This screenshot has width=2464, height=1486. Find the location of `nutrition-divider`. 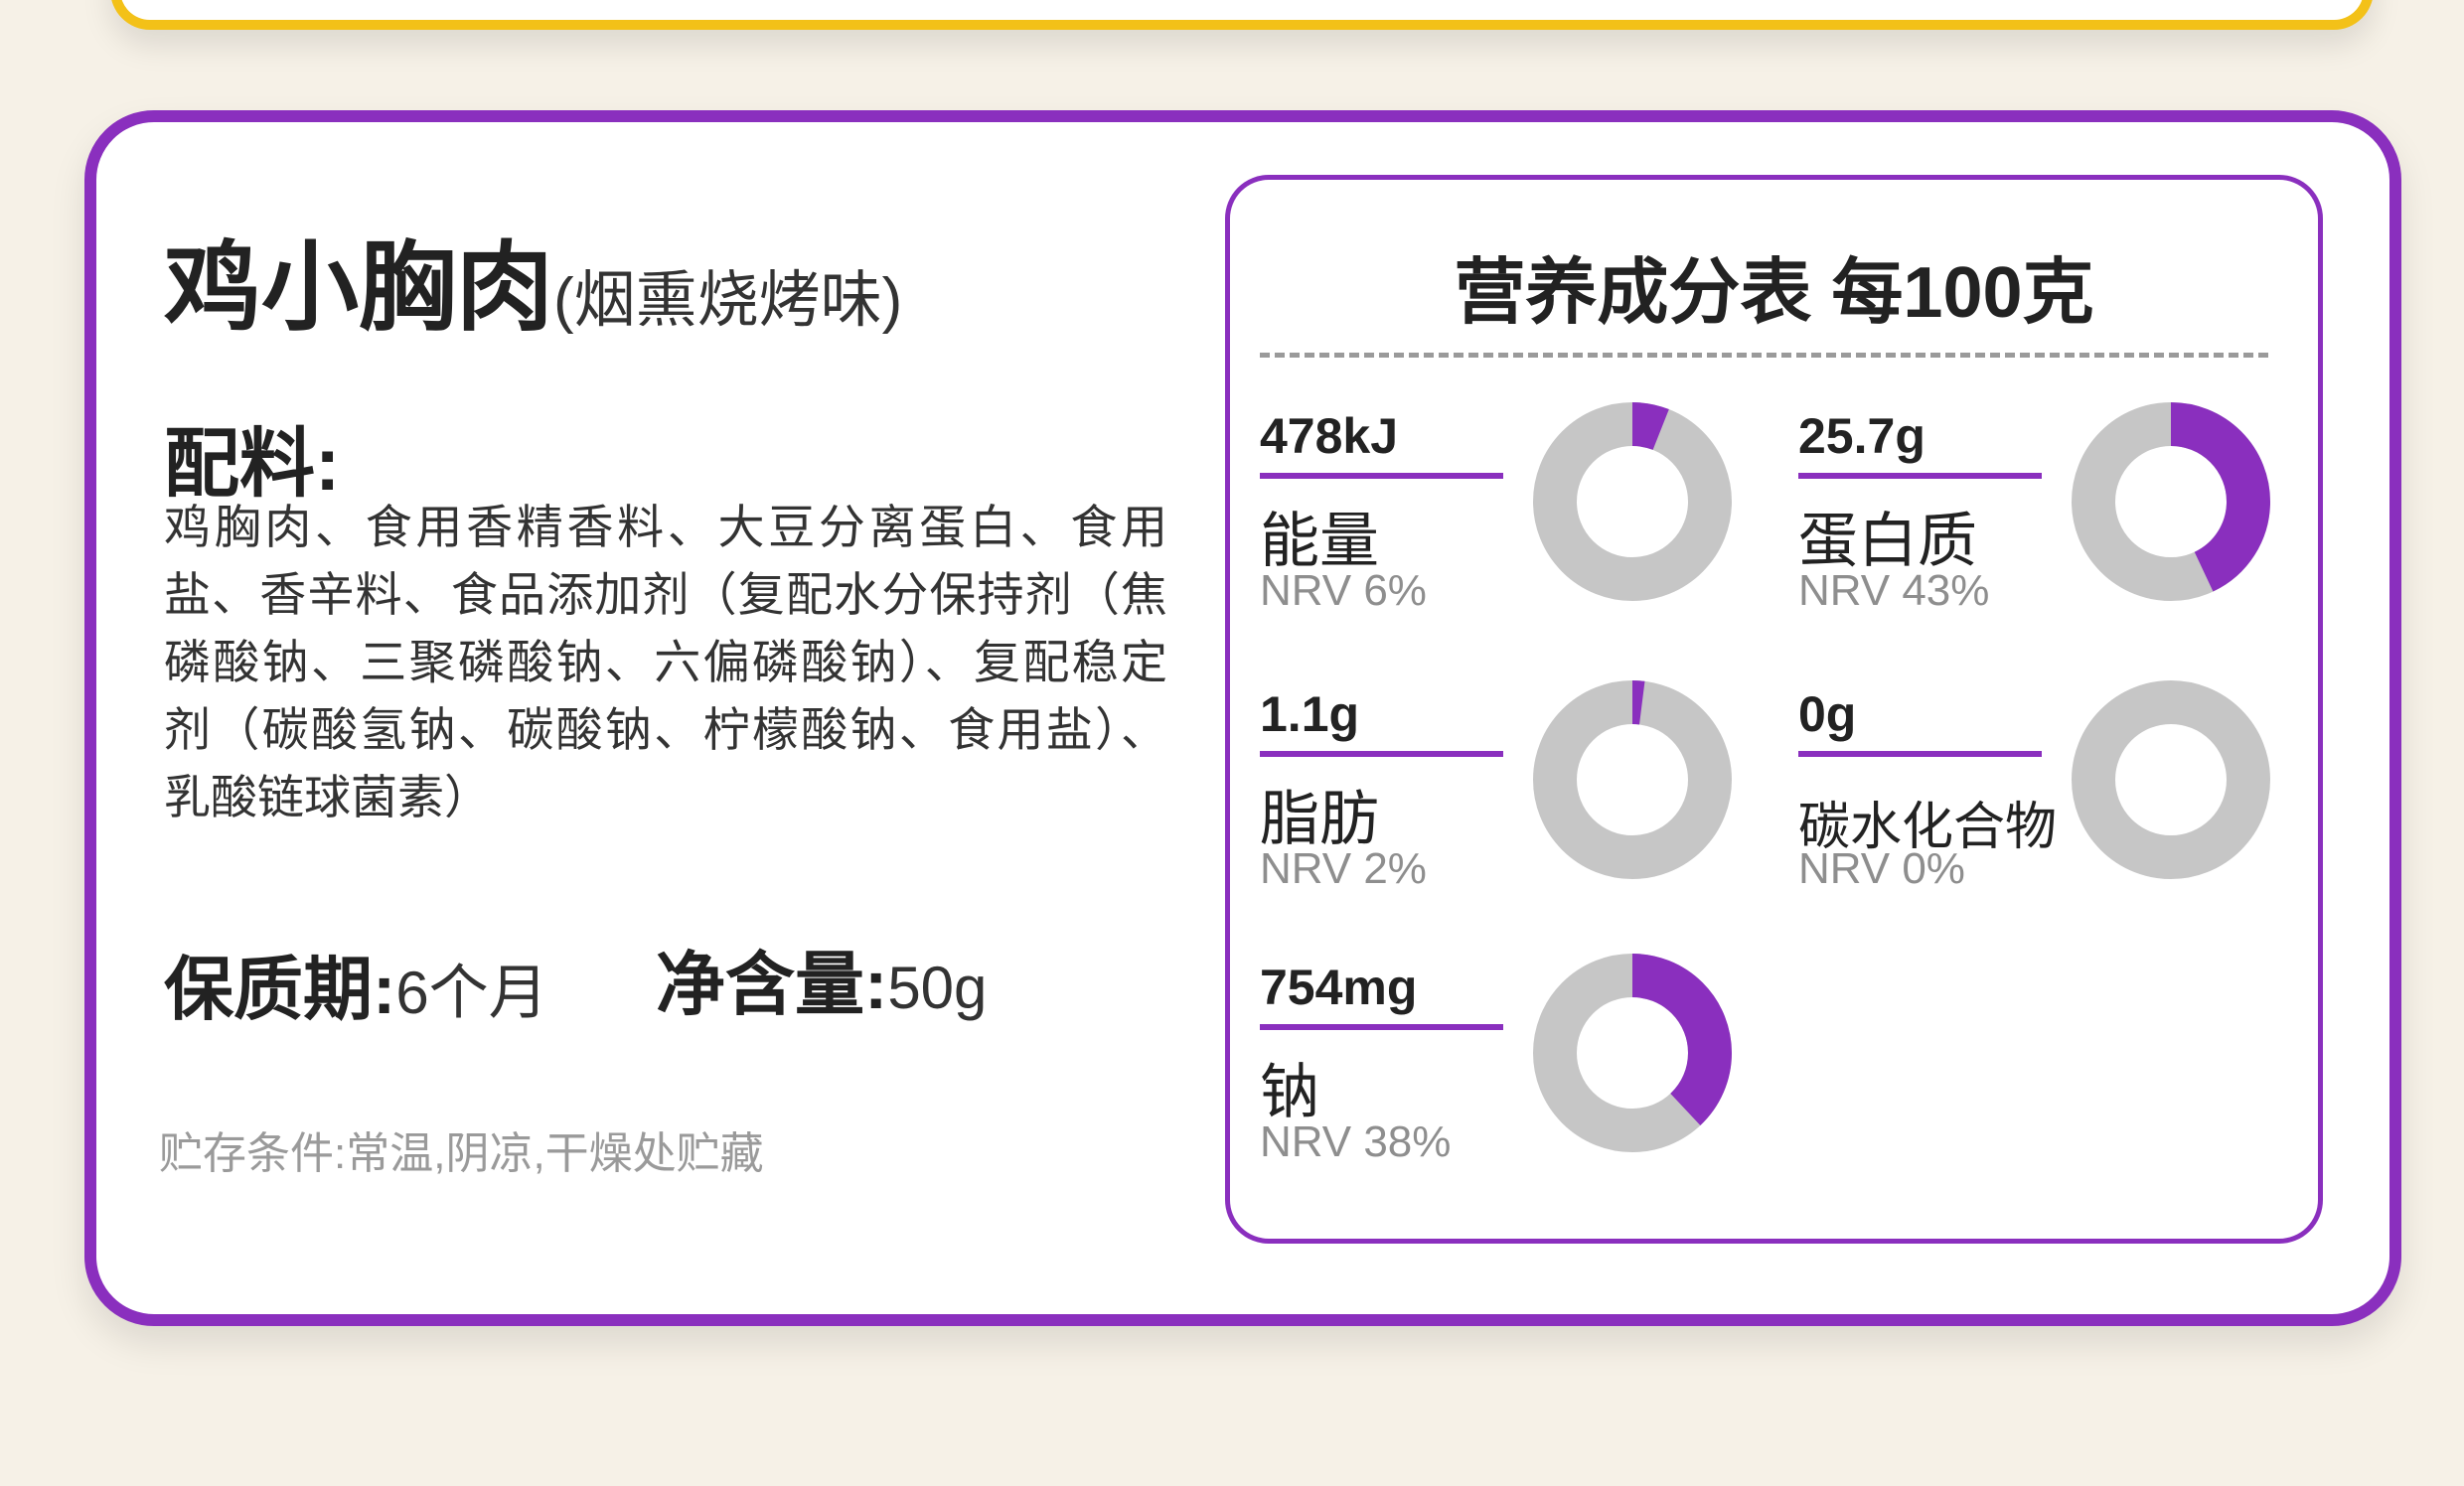

nutrition-divider is located at coordinates (1764, 355).